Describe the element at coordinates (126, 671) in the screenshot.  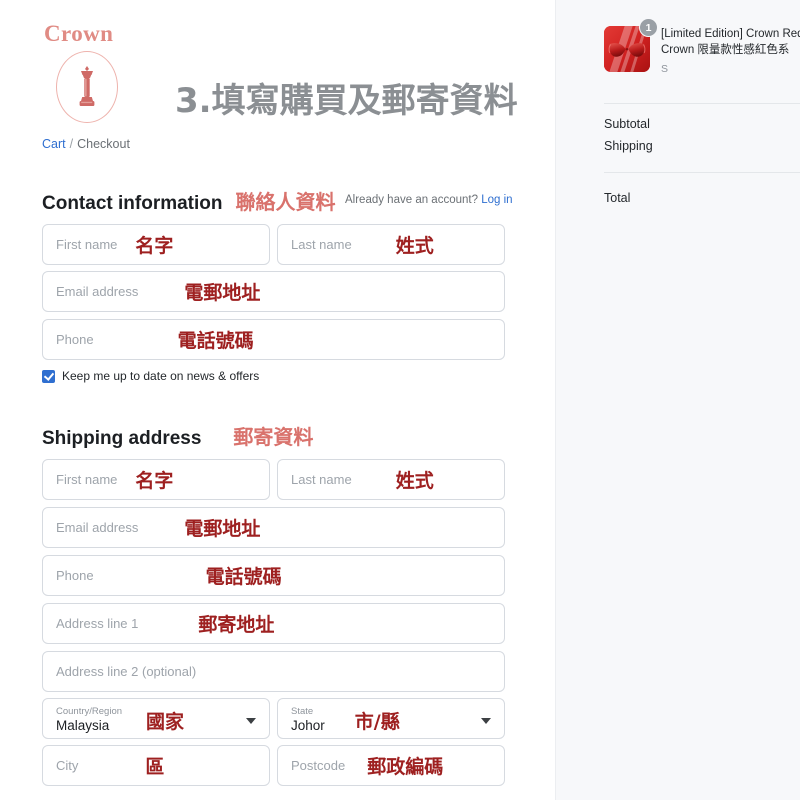
I see `shipping-address-line-2-placeholder: Address line 2 (optional)` at that location.